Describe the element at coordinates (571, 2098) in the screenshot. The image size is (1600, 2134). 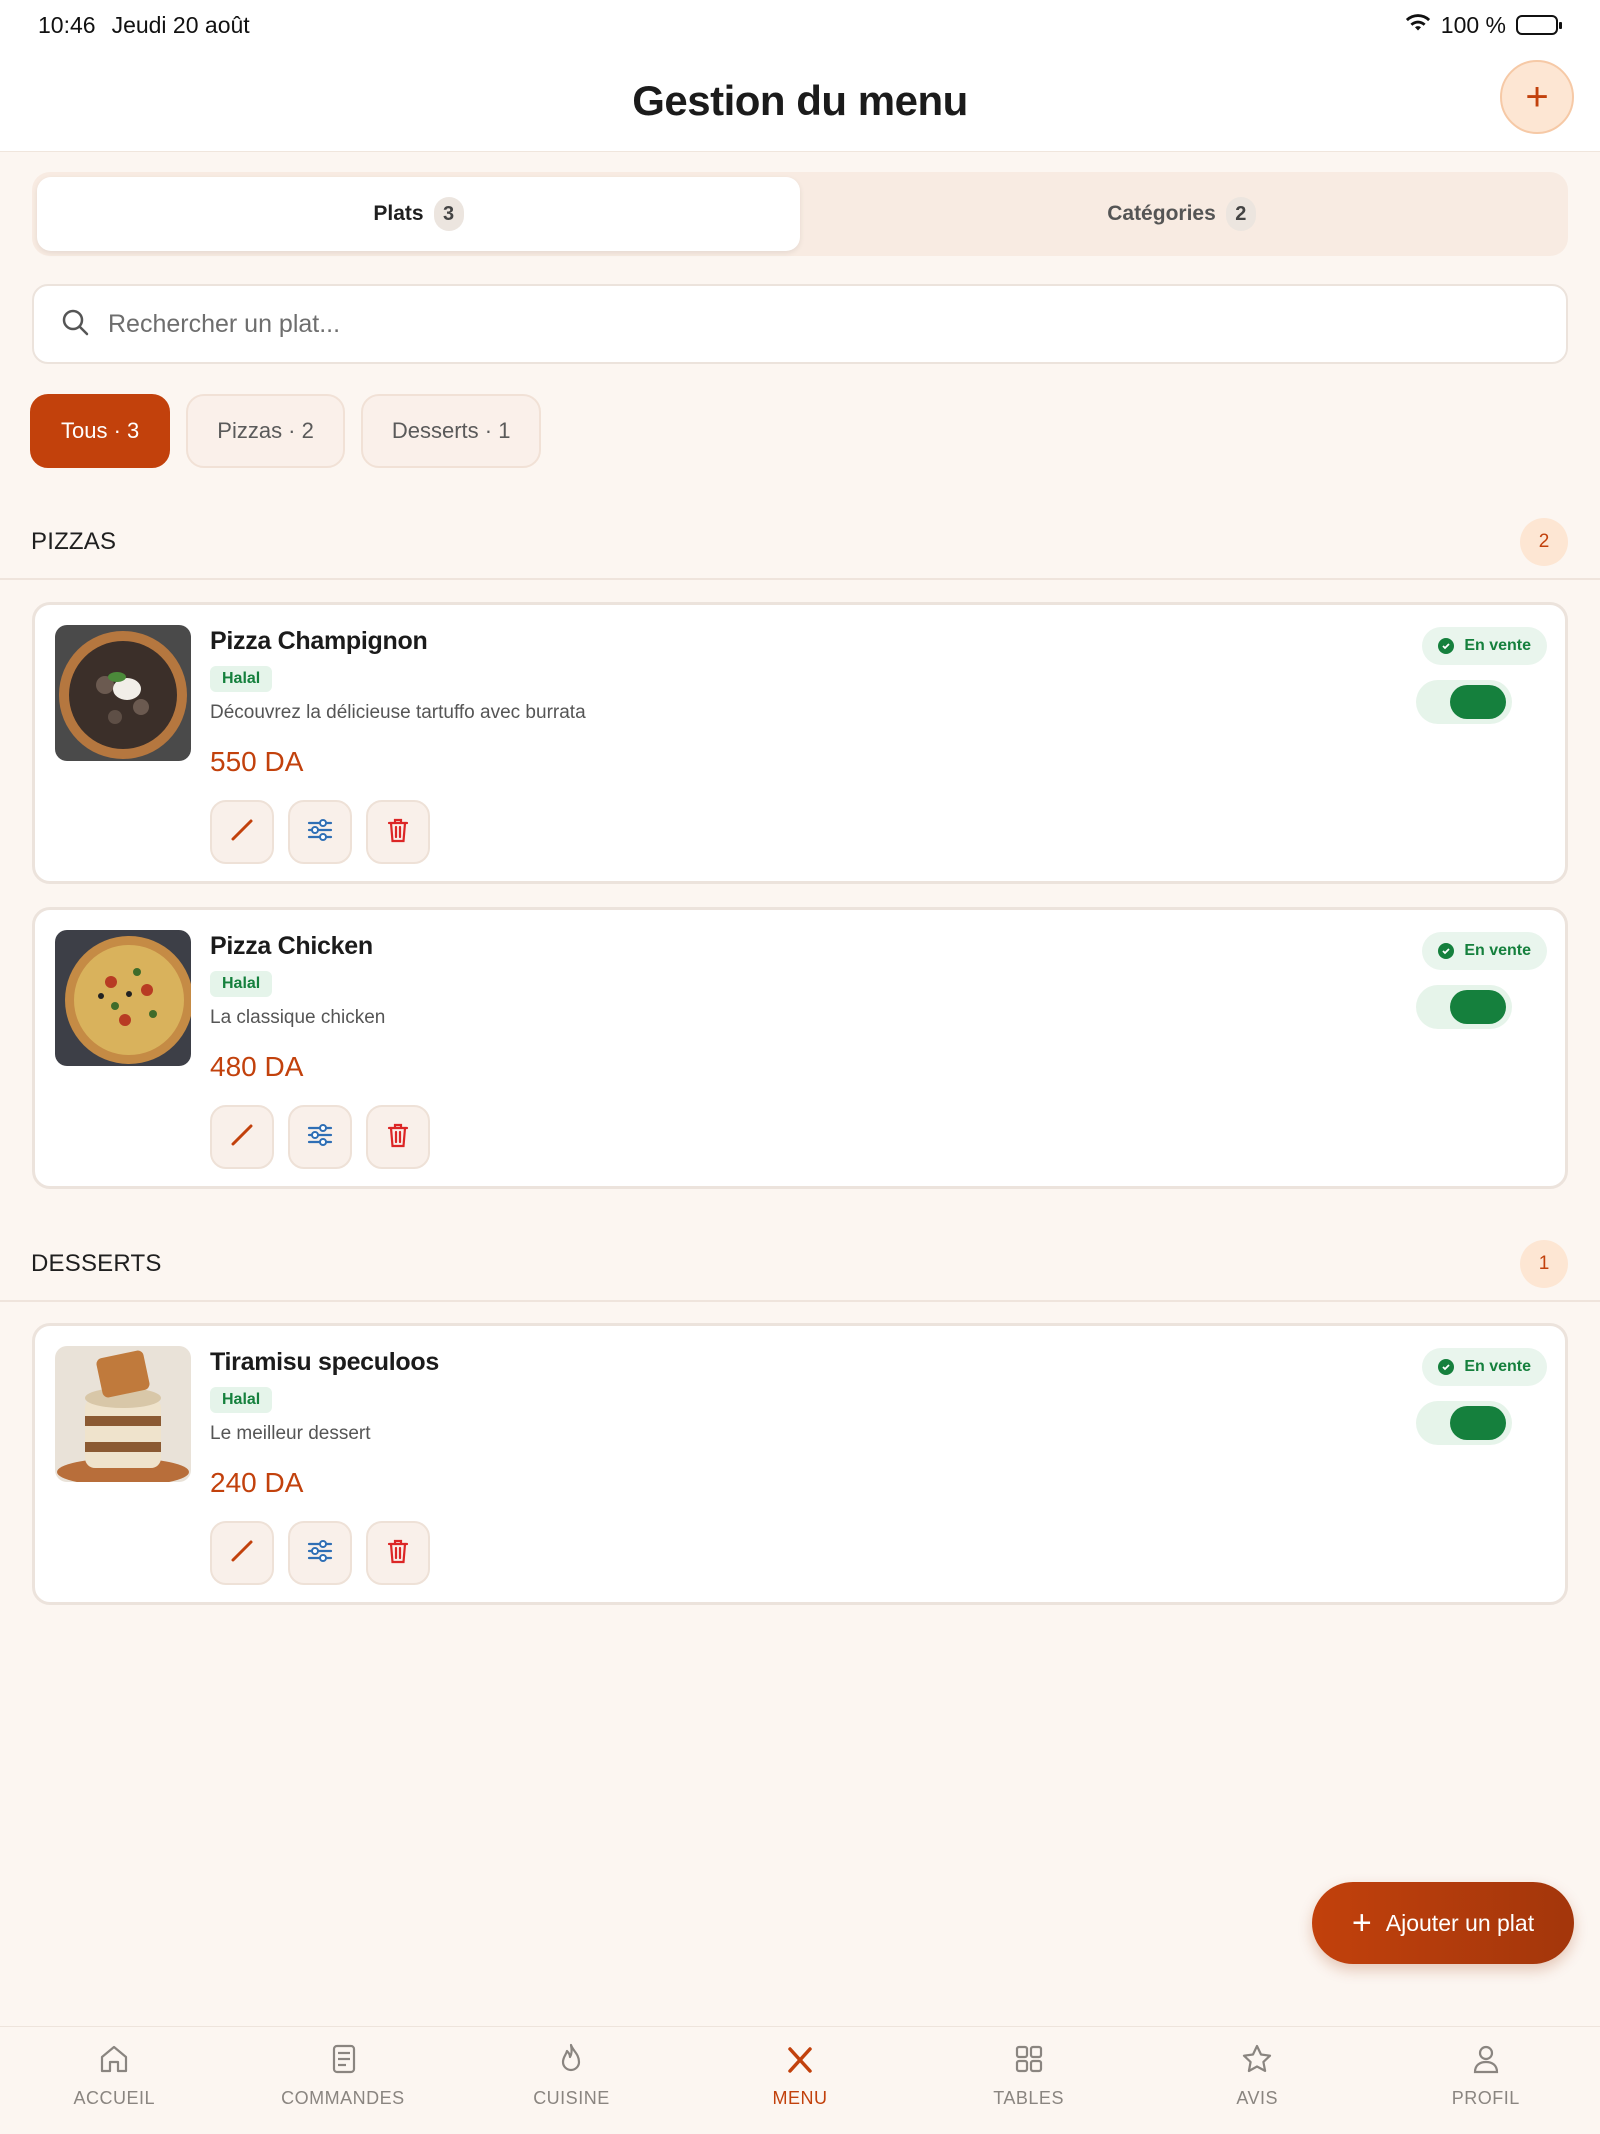
I see `tab-label: CUISINE` at that location.